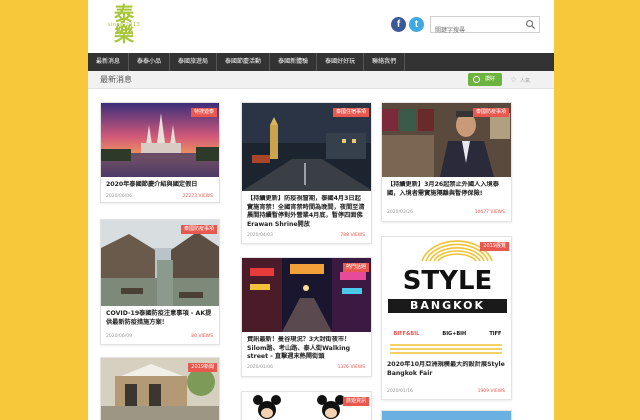 The height and width of the screenshot is (420, 640). Describe the element at coordinates (150, 62) in the screenshot. I see `nav-item-small: 泰泰小品` at that location.